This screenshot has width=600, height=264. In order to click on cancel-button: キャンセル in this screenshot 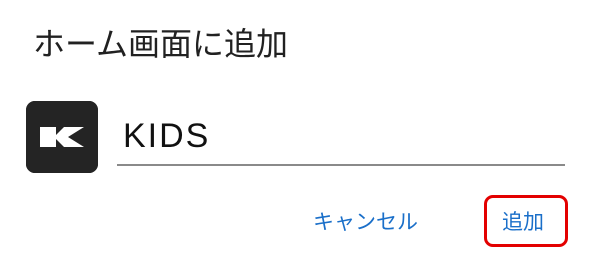, I will do `click(365, 222)`.